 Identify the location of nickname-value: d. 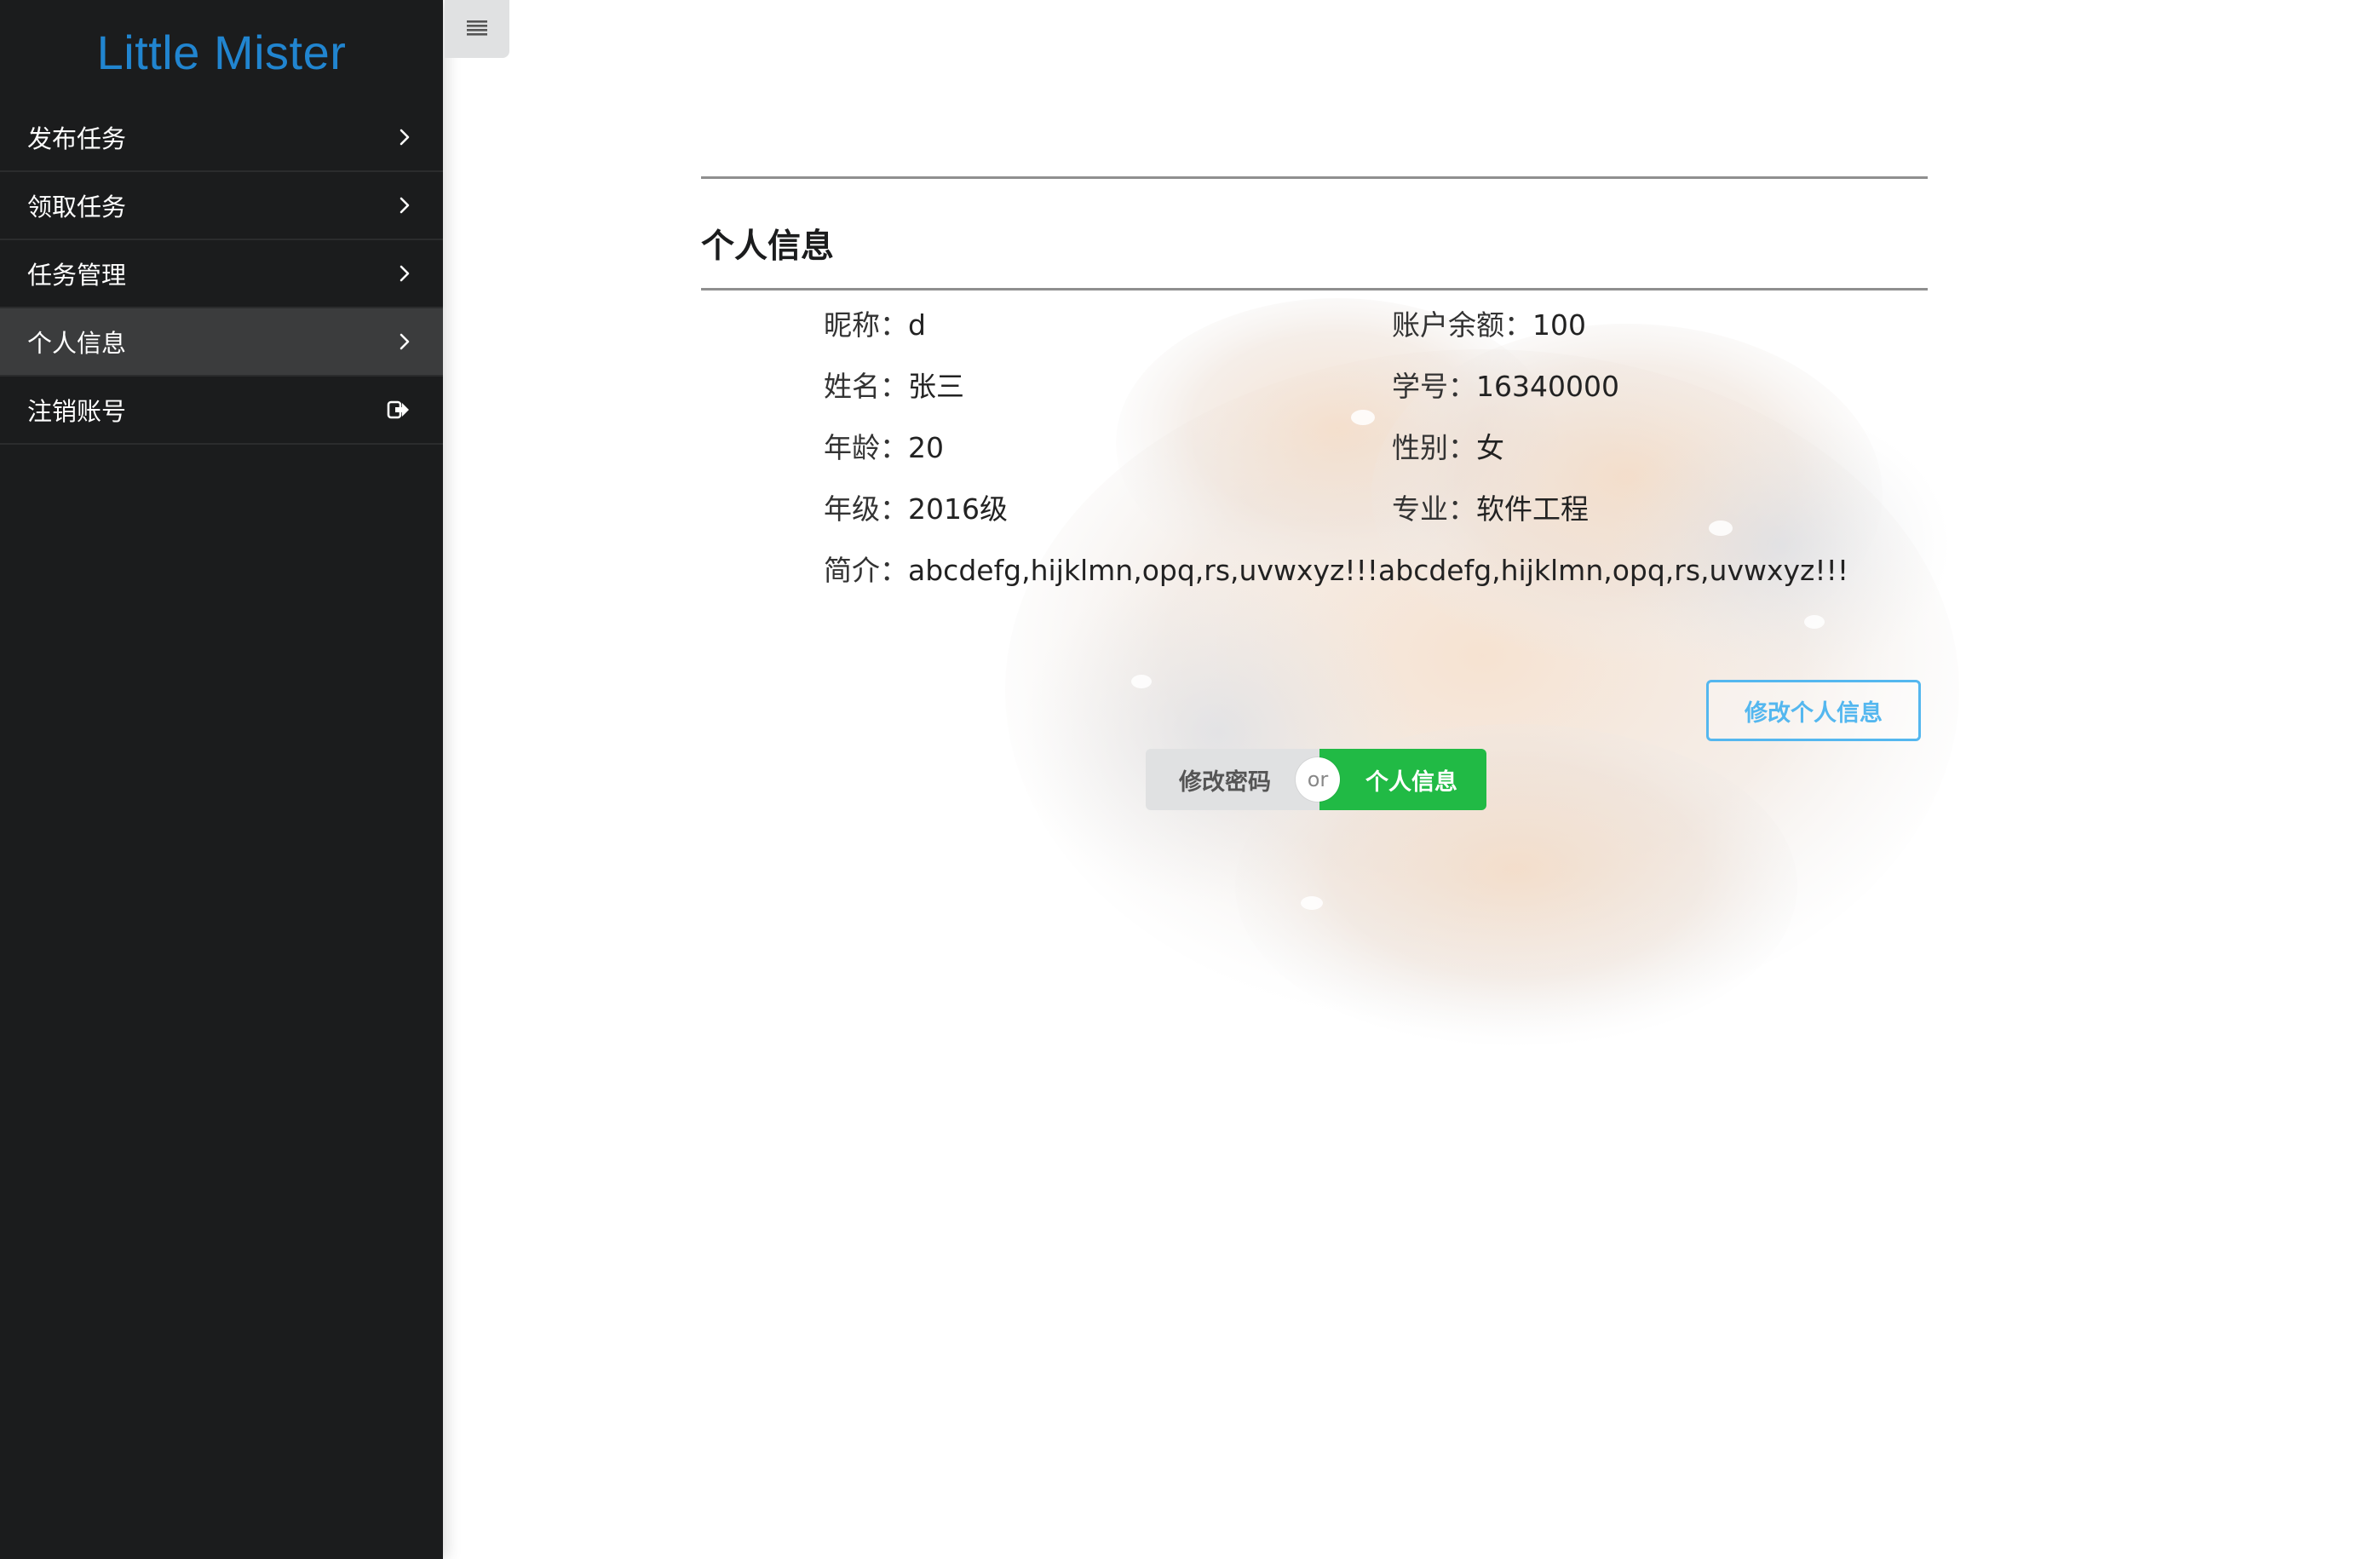
(917, 325).